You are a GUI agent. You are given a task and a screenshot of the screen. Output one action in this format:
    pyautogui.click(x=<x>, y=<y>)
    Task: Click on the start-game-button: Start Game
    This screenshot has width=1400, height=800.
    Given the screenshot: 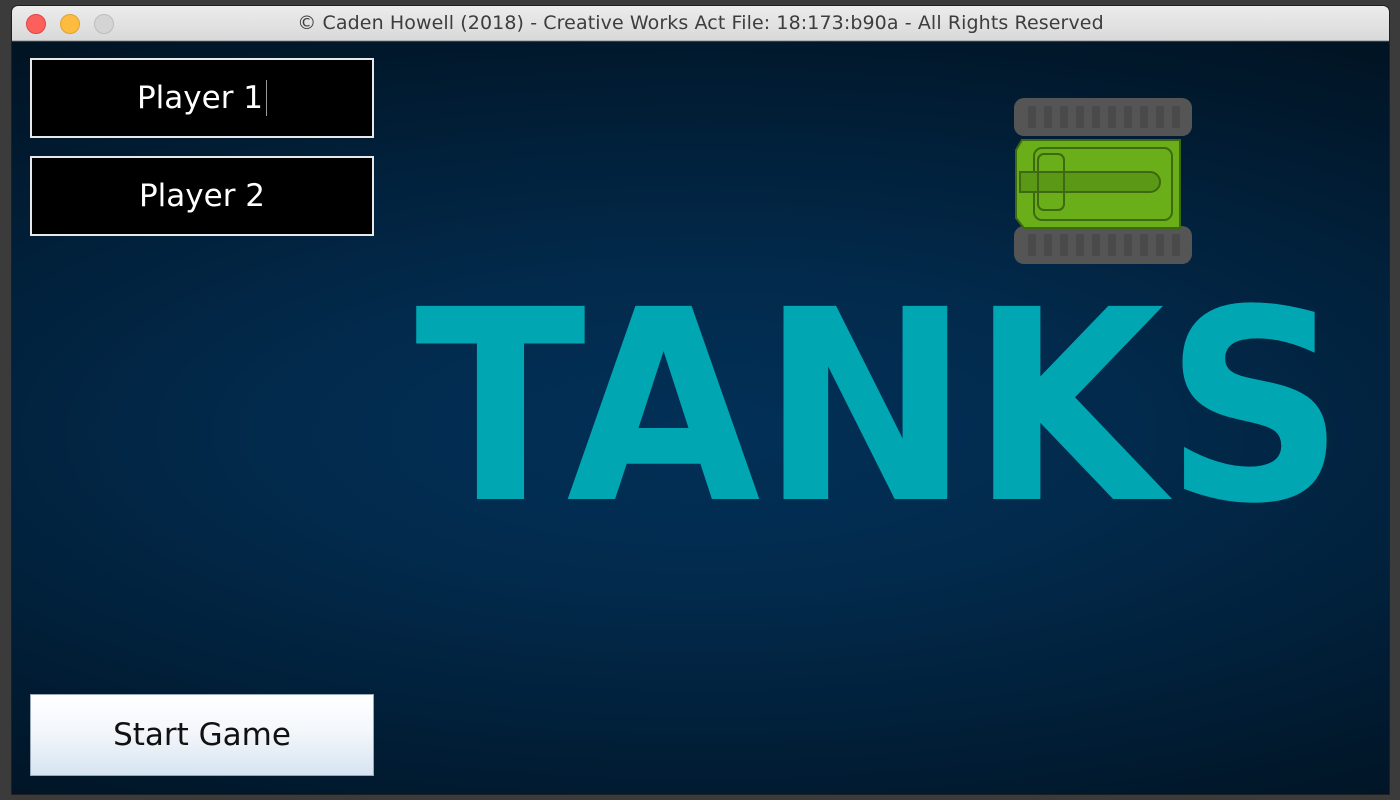 What is the action you would take?
    pyautogui.click(x=202, y=735)
    